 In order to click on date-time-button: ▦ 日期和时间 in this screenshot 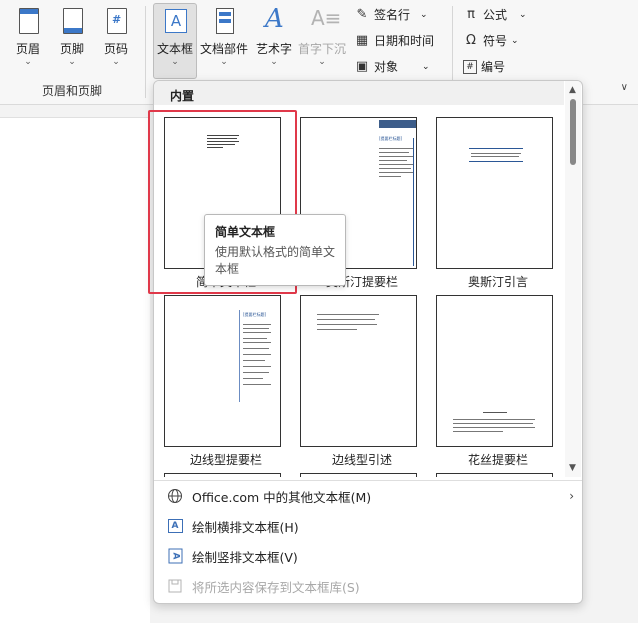, I will do `click(394, 40)`.